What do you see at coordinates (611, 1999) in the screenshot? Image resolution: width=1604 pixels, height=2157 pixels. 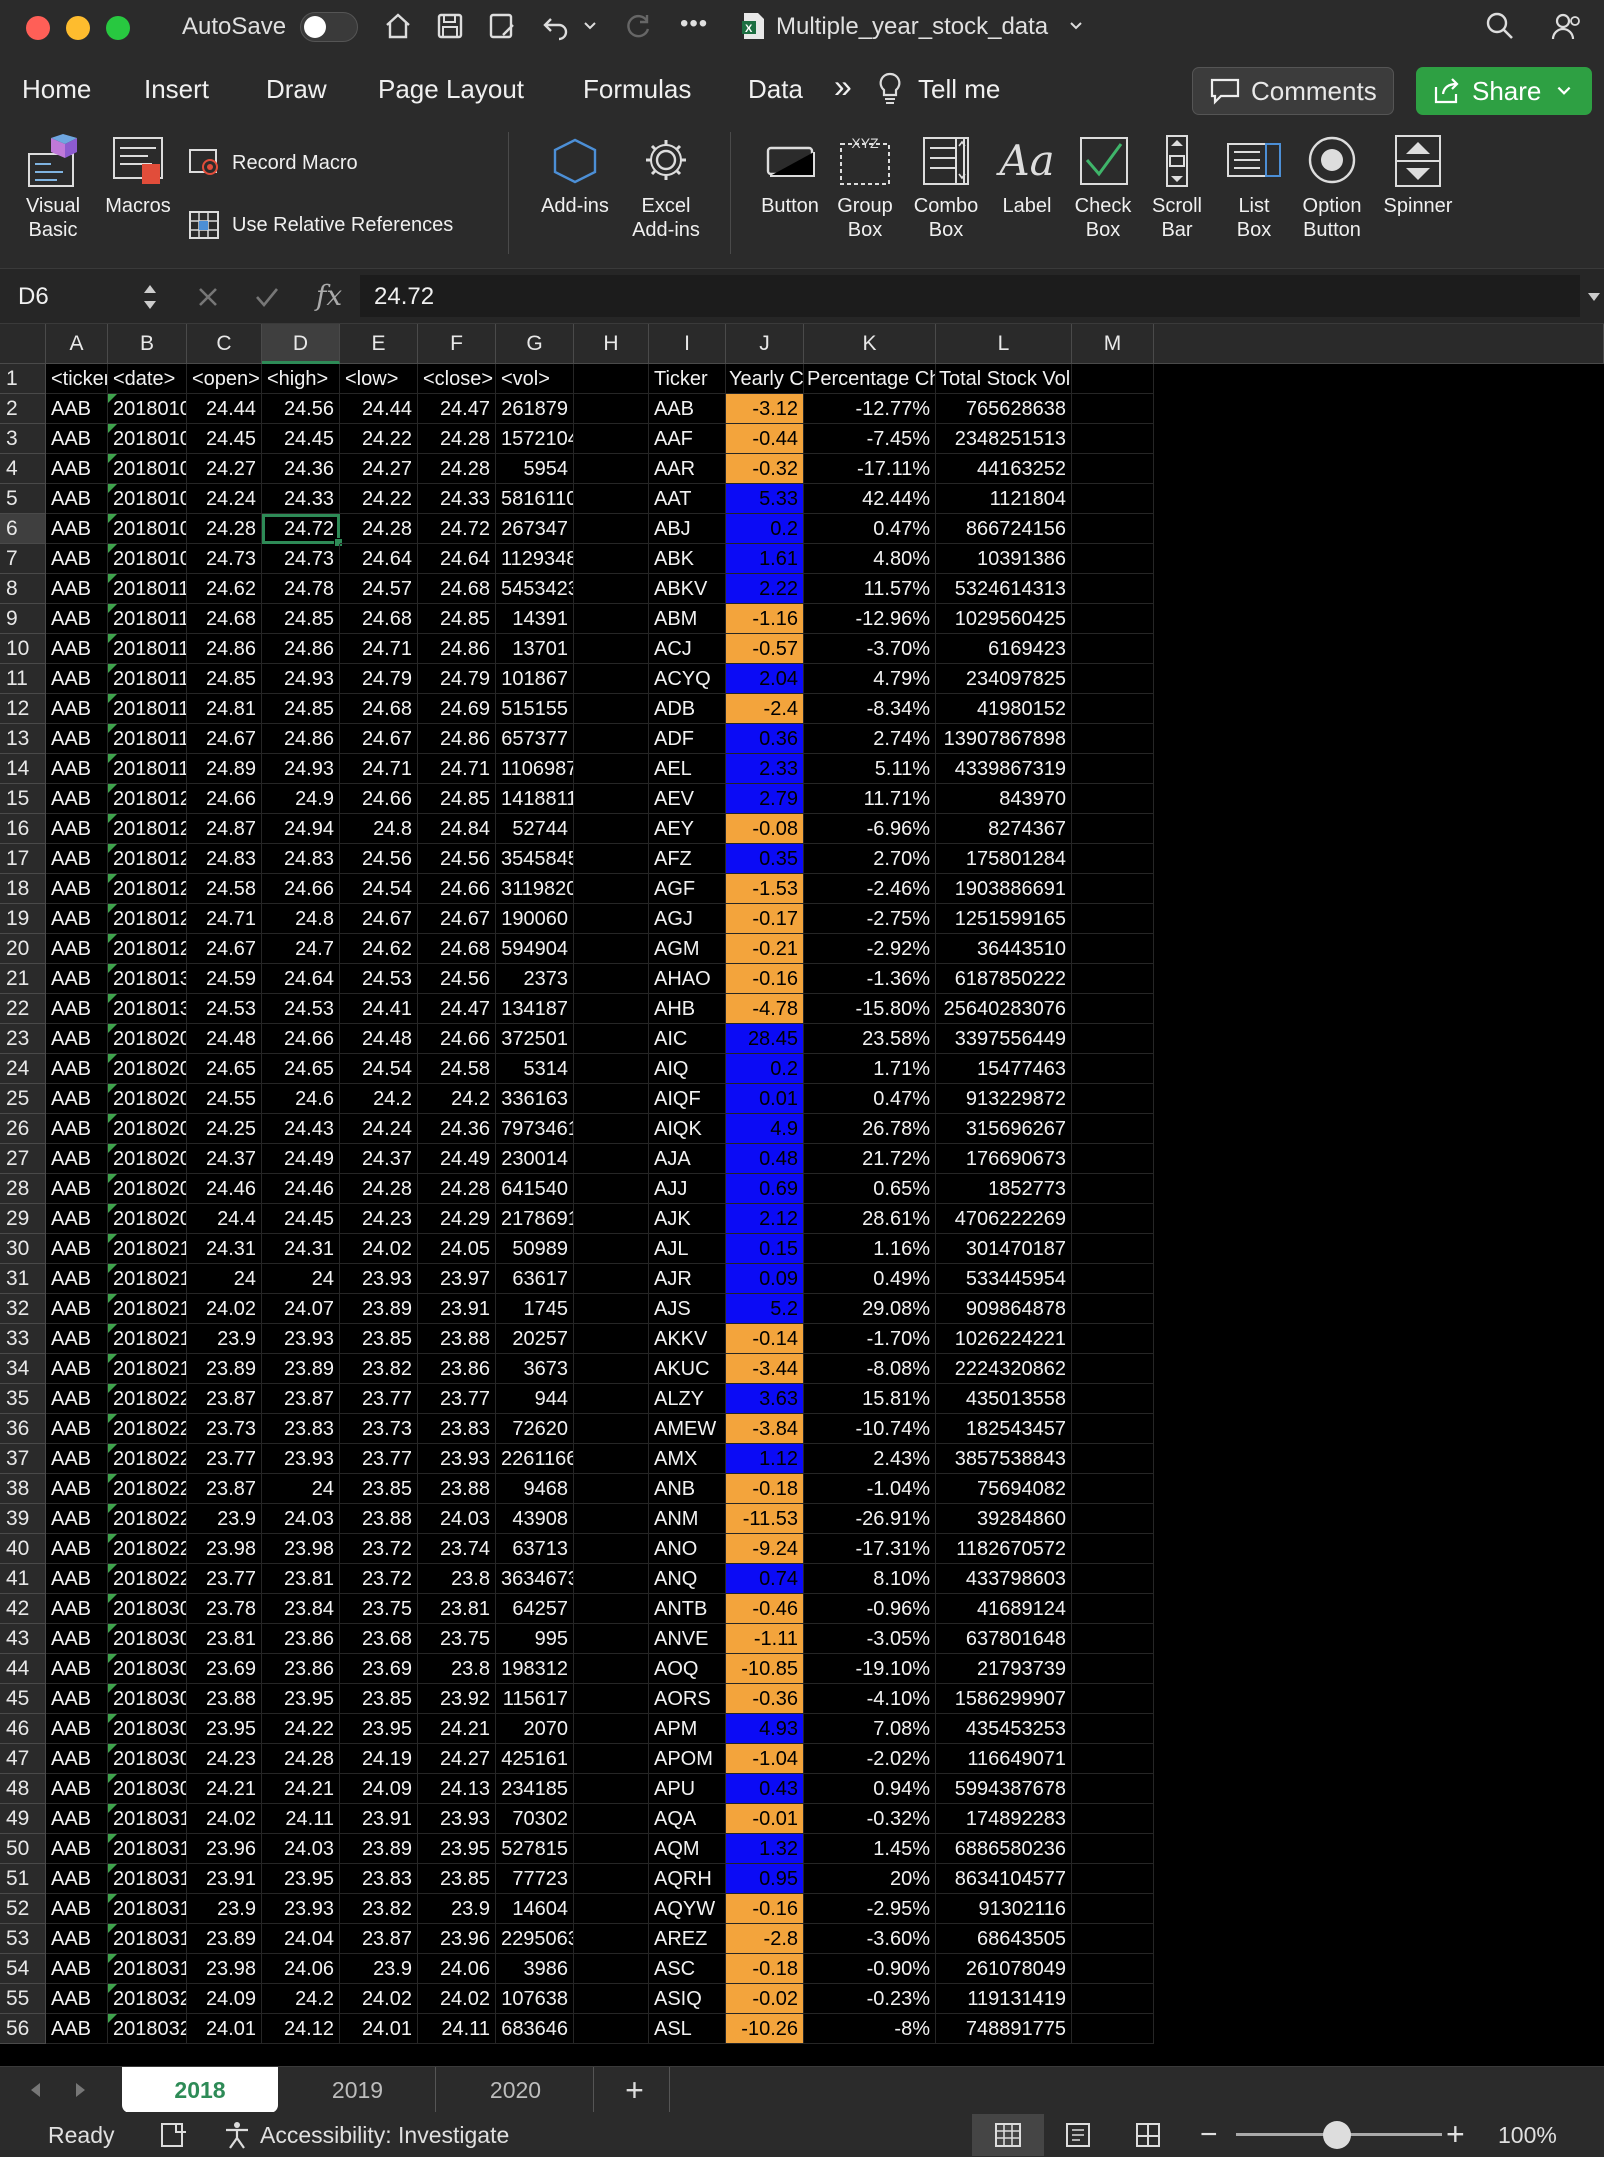 I see `cell-h55` at bounding box center [611, 1999].